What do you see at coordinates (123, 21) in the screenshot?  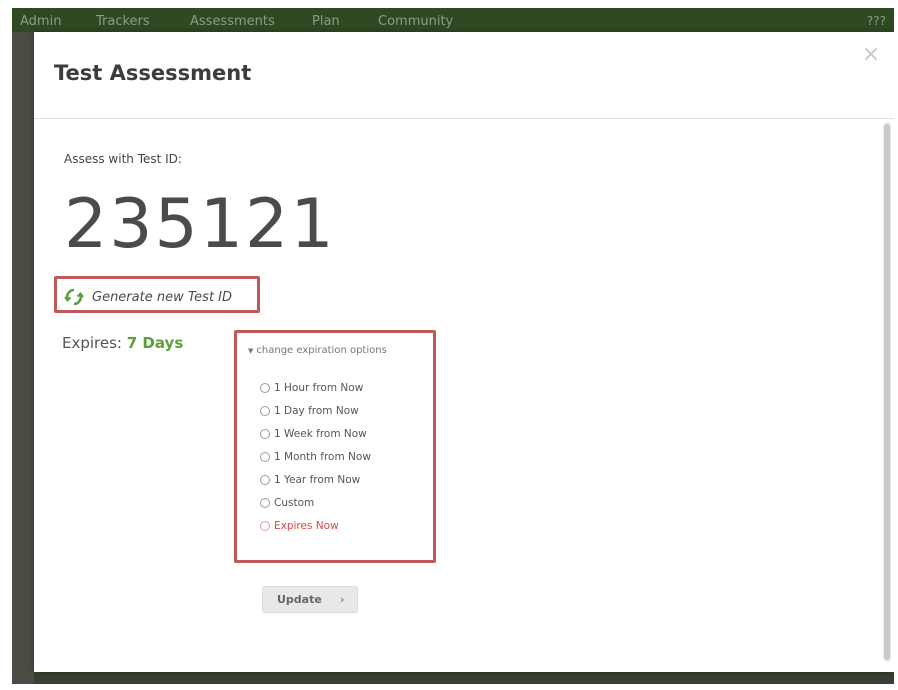 I see `nav-item-trackers: Trackers` at bounding box center [123, 21].